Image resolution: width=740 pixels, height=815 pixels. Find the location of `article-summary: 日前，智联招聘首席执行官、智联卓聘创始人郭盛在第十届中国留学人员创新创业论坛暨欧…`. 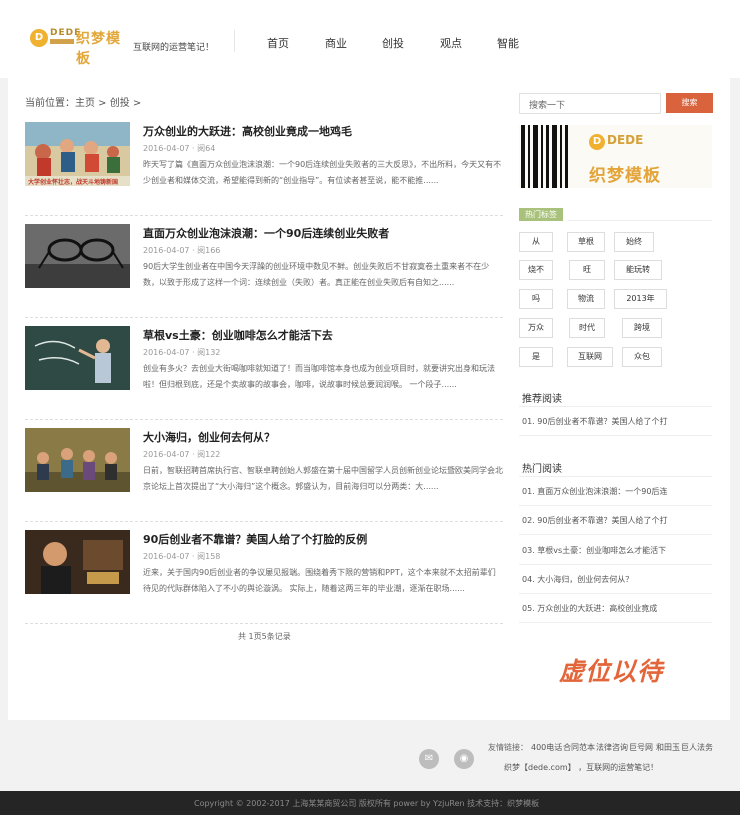

article-summary: 日前，智联招聘首席执行官、智联卓聘创始人郭盛在第十届中国留学人员创新创业论坛暨欧… is located at coordinates (323, 478).